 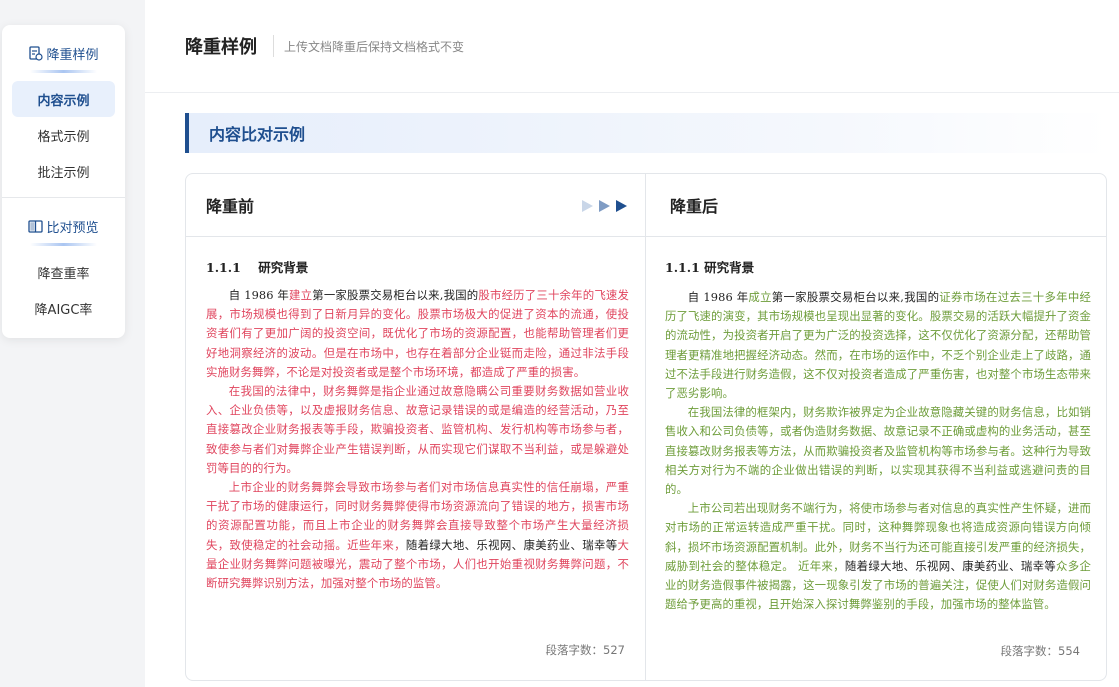 I want to click on play-arrow-dark-icon, so click(x=621, y=206).